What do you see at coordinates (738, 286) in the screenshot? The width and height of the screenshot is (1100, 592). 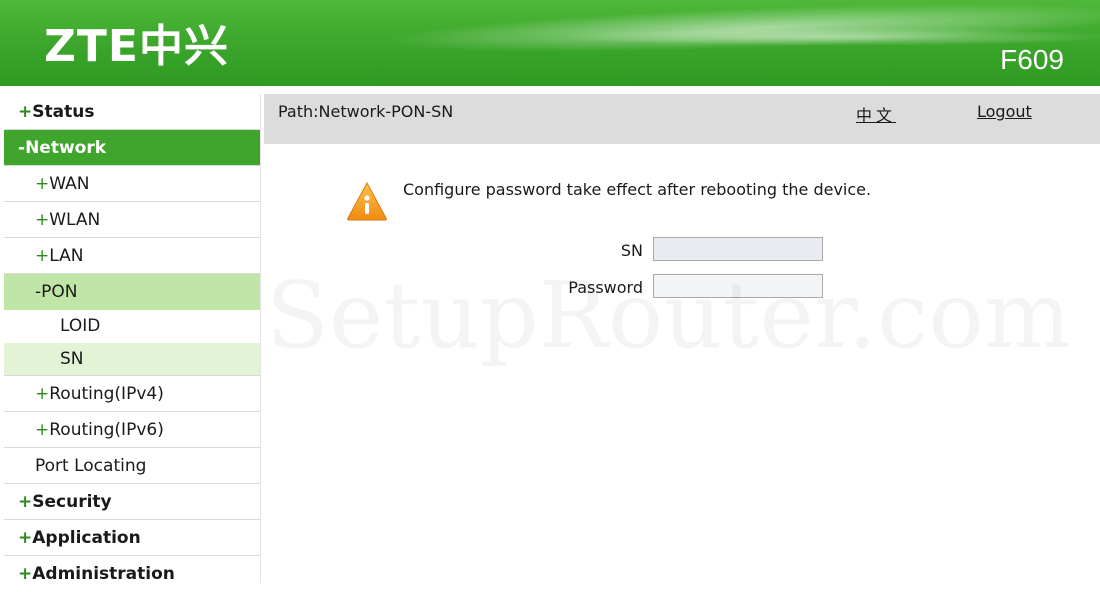 I see `password-input` at bounding box center [738, 286].